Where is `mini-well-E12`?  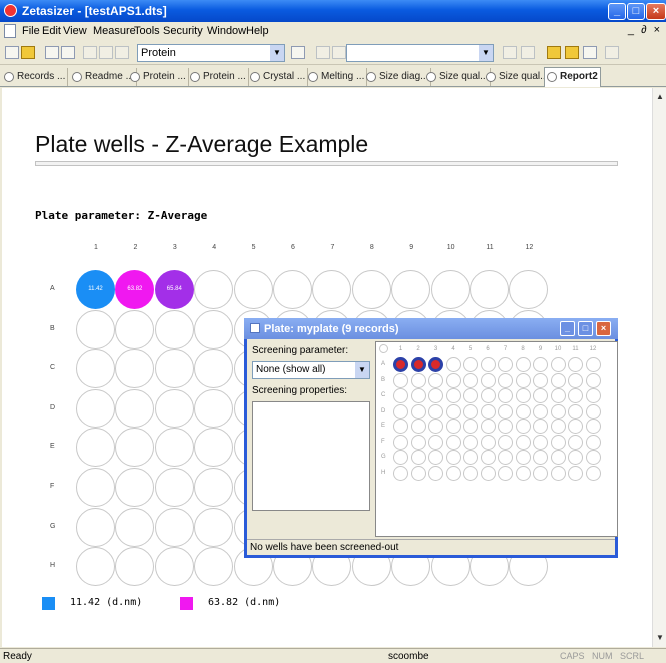 mini-well-E12 is located at coordinates (593, 426).